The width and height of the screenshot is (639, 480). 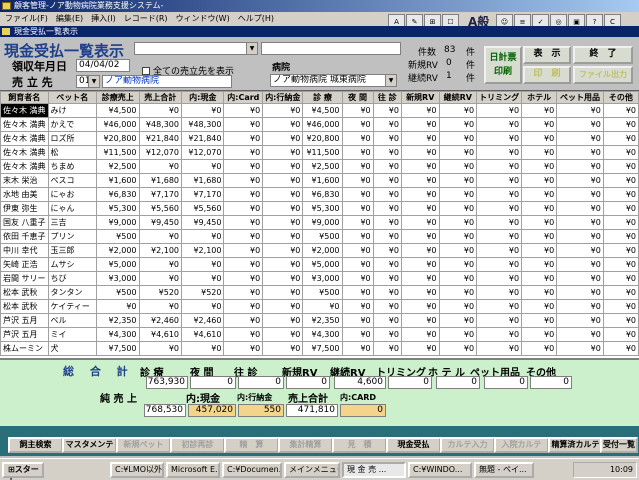 What do you see at coordinates (283, 97) in the screenshot?
I see `column-header: 内:行納金` at bounding box center [283, 97].